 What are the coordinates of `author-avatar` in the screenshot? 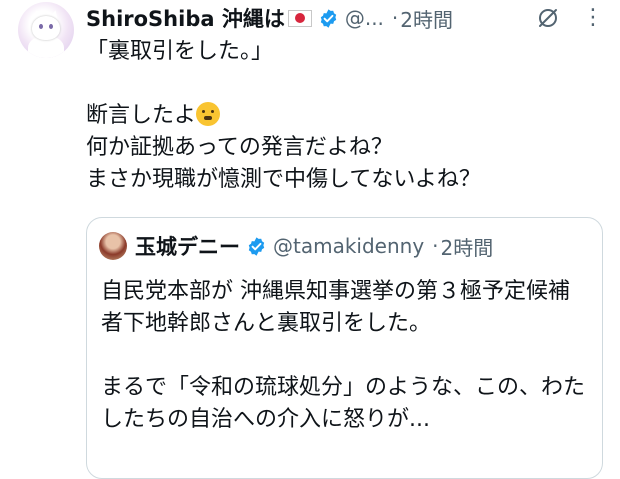 It's located at (46, 30).